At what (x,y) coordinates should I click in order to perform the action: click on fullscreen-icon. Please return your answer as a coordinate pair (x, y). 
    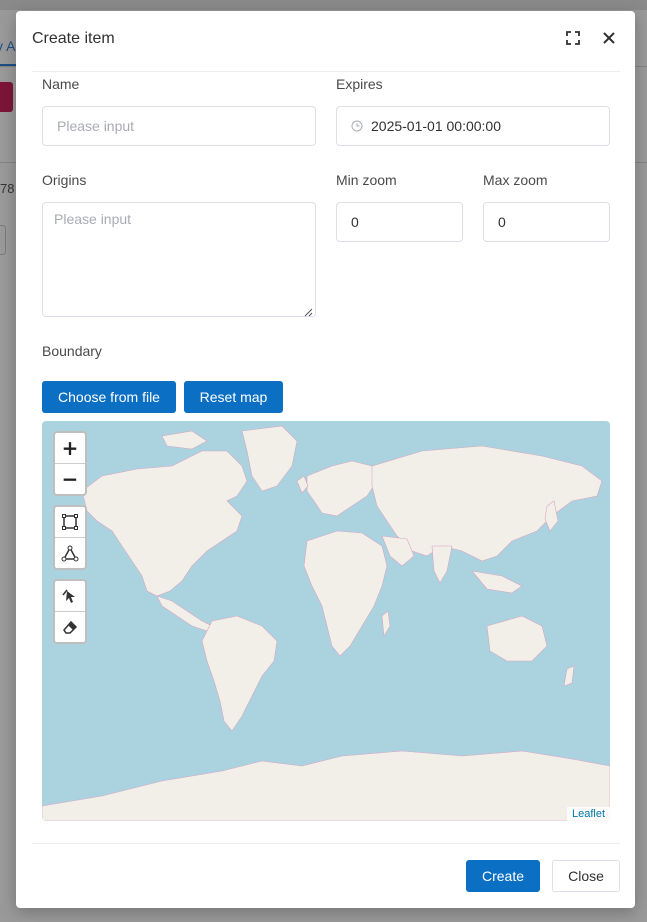
    Looking at the image, I should click on (573, 38).